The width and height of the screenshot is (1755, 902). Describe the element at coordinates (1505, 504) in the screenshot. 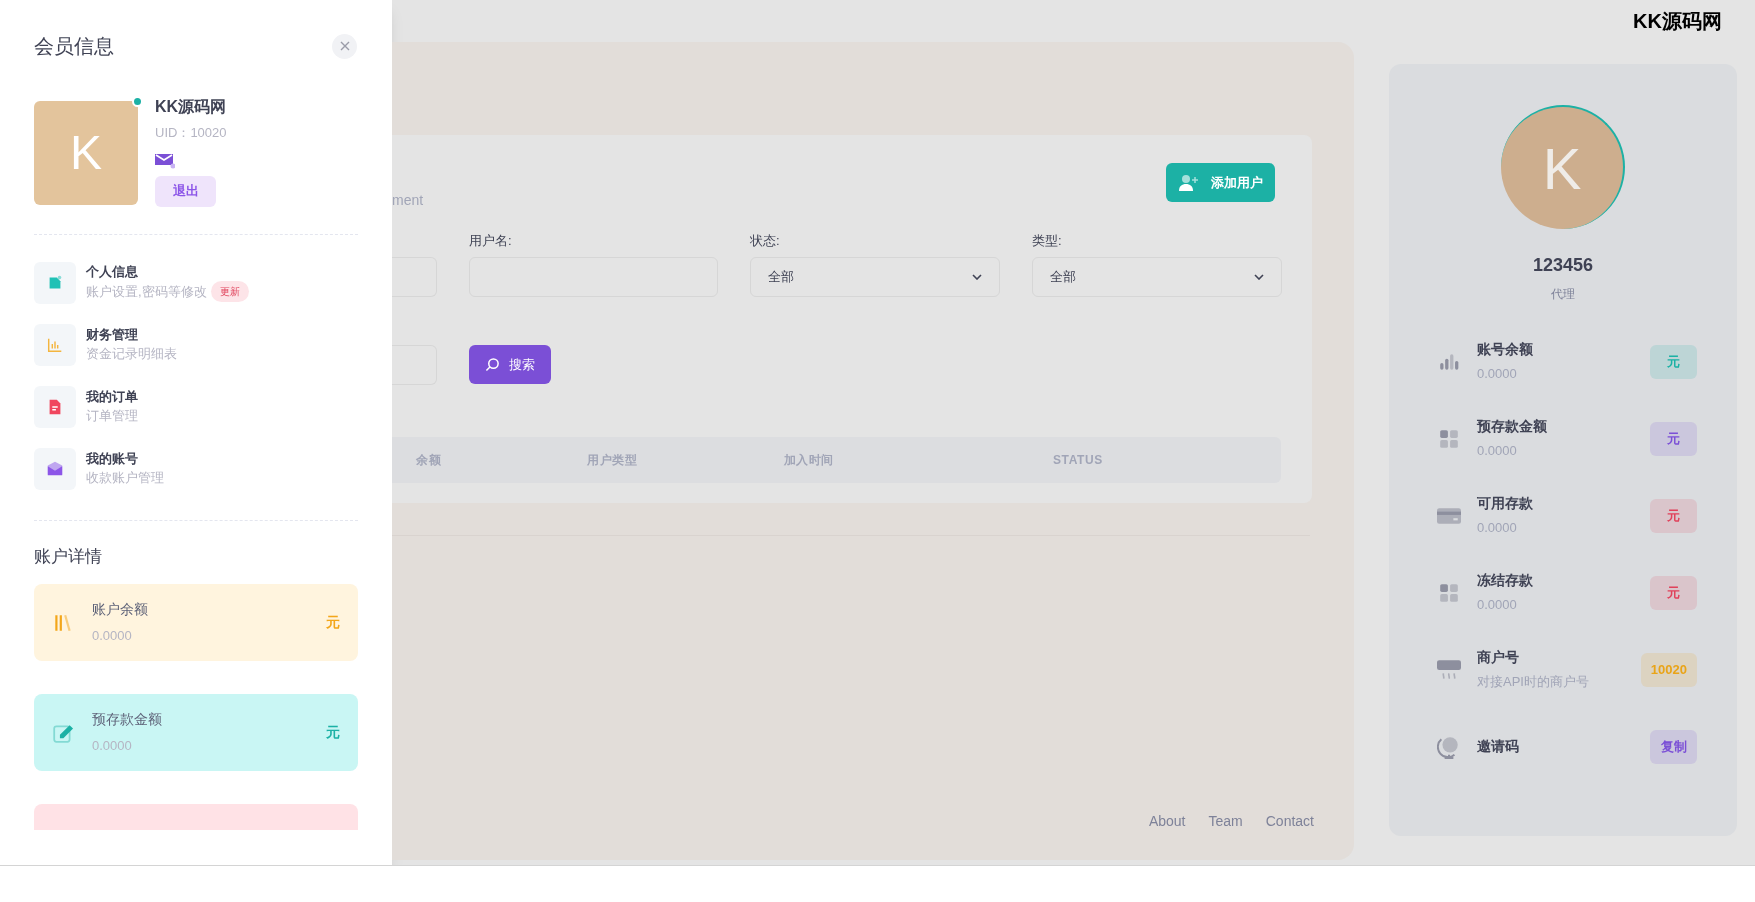

I see `stat-label: 可用存款` at that location.